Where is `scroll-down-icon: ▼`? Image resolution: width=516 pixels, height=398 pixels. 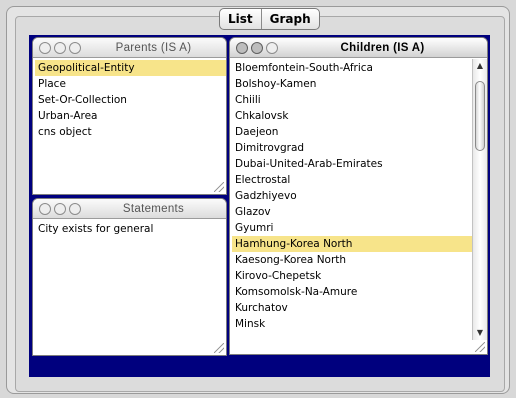 scroll-down-icon: ▼ is located at coordinates (480, 333).